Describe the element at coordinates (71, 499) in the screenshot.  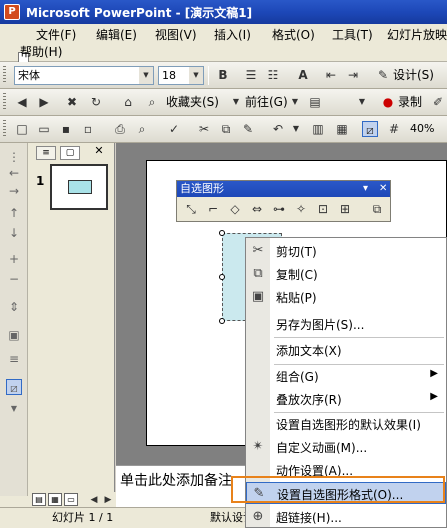
I see `slideshow-icon: ▭` at that location.